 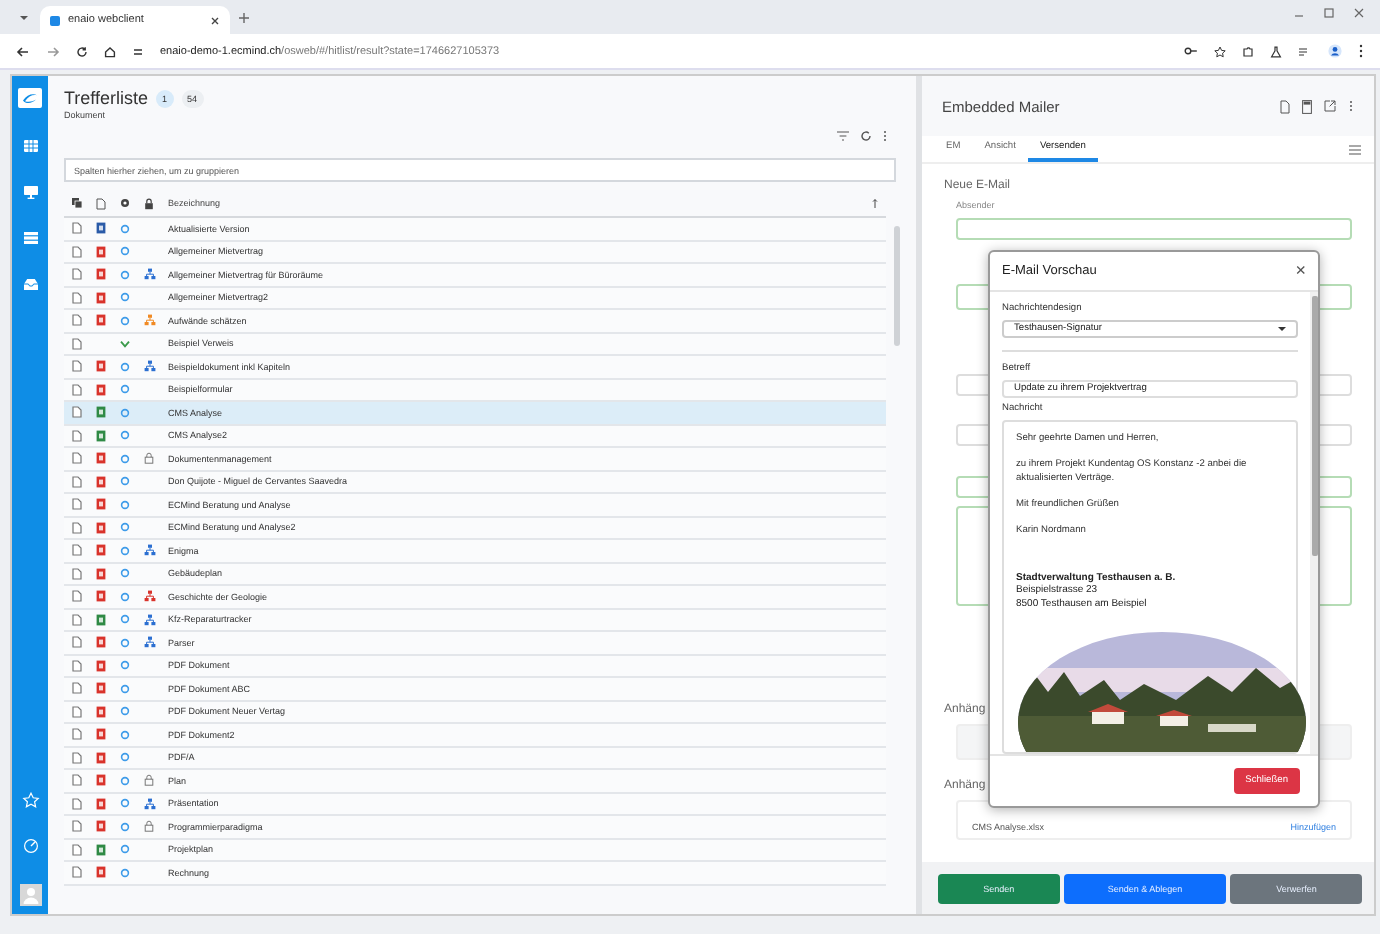 What do you see at coordinates (1330, 106) in the screenshot?
I see `external-link-icon` at bounding box center [1330, 106].